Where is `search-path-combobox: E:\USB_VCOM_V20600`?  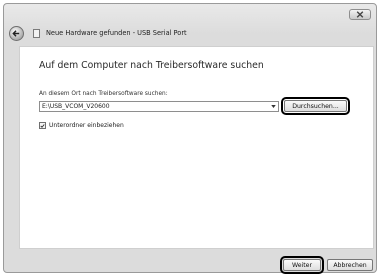
search-path-combobox: E:\USB_VCOM_V20600 is located at coordinates (159, 106).